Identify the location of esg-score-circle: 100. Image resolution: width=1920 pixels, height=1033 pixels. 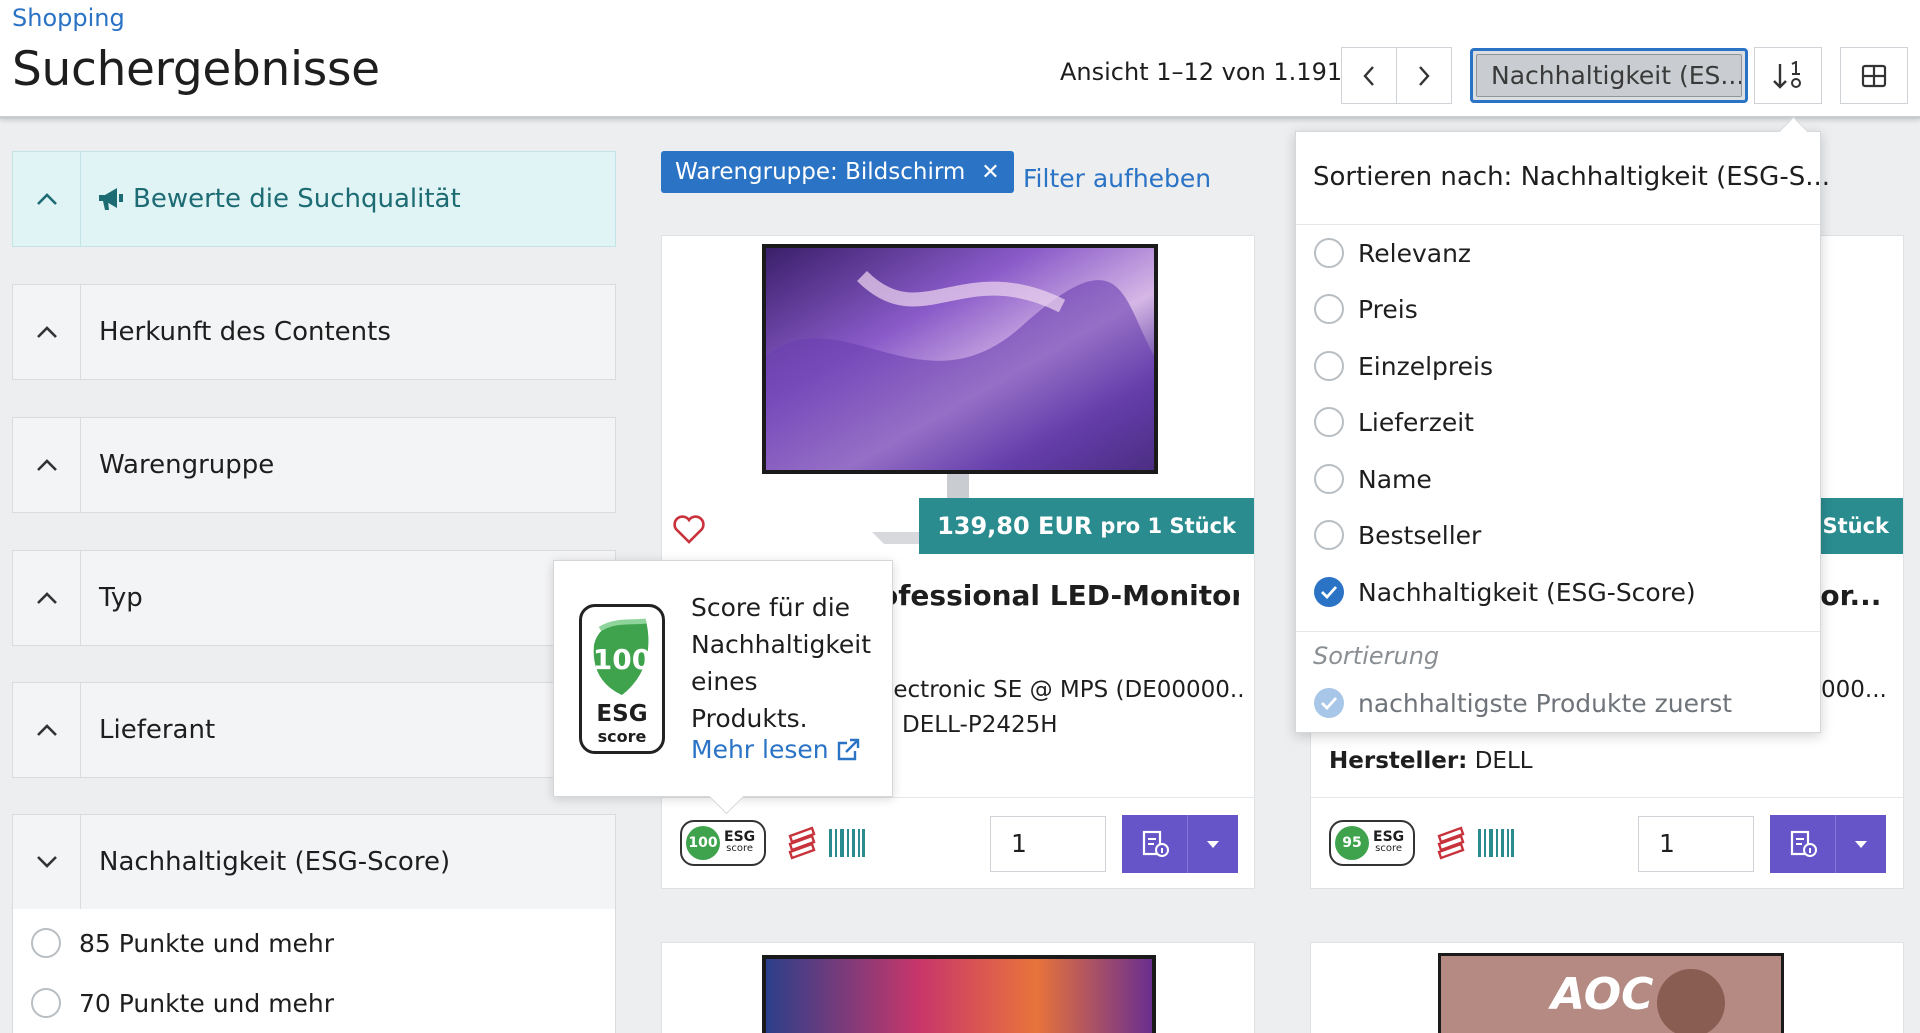
(703, 843).